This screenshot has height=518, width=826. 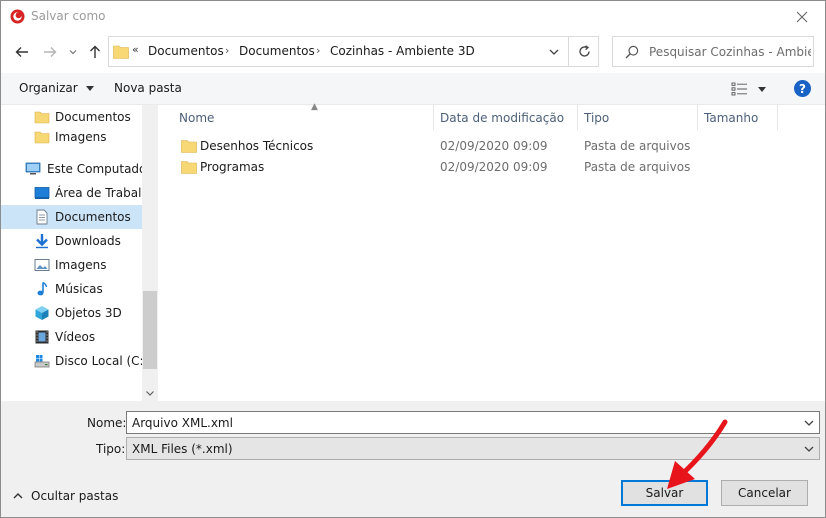 What do you see at coordinates (637, 117) in the screenshot?
I see `column-header-type: Tipo` at bounding box center [637, 117].